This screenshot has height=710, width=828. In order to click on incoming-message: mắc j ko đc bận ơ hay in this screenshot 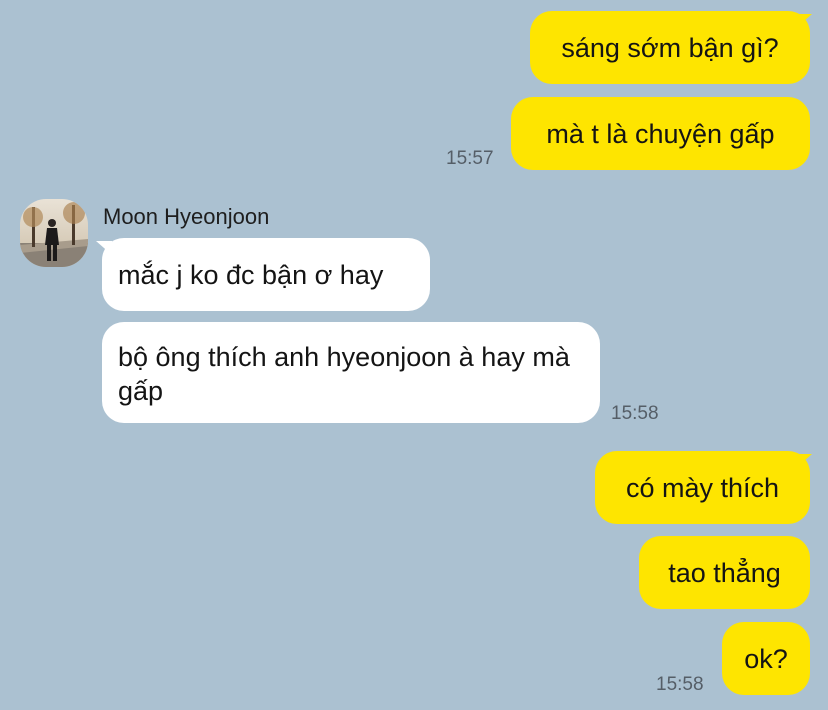, I will do `click(266, 274)`.